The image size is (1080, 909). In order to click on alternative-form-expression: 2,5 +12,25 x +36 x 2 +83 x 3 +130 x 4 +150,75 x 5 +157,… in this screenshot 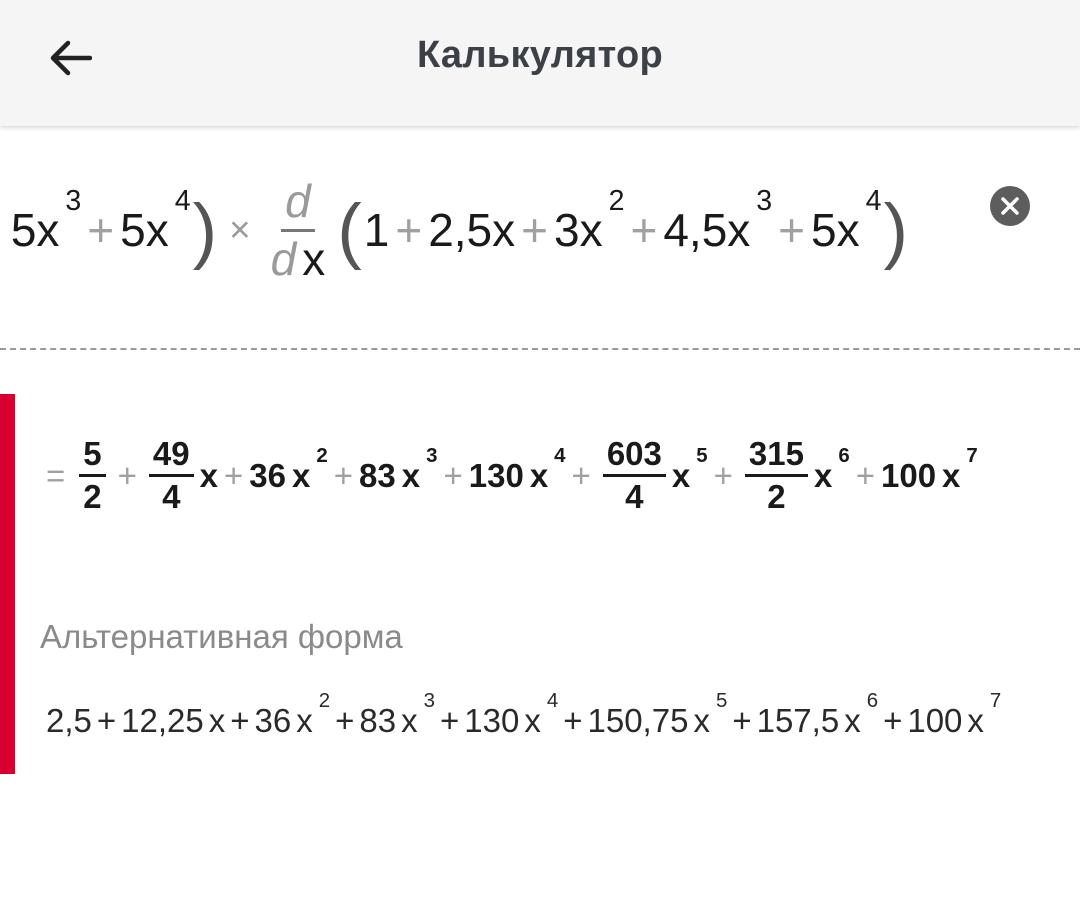, I will do `click(523, 714)`.